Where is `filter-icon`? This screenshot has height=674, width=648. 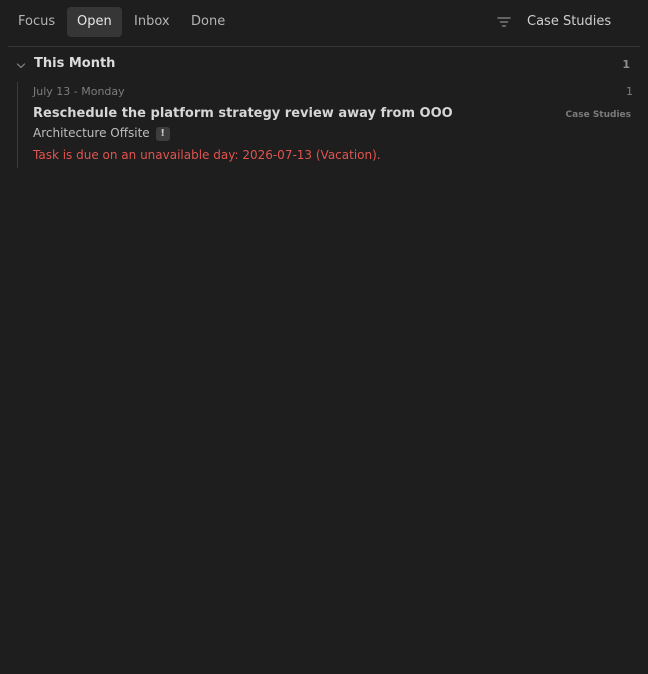
filter-icon is located at coordinates (504, 22).